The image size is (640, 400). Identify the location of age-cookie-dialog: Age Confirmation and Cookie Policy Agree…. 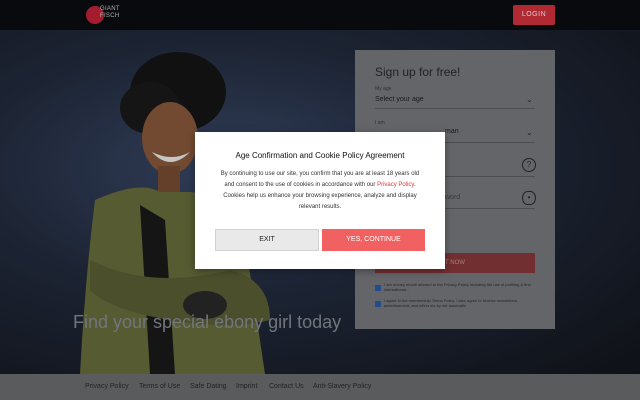
(320, 200).